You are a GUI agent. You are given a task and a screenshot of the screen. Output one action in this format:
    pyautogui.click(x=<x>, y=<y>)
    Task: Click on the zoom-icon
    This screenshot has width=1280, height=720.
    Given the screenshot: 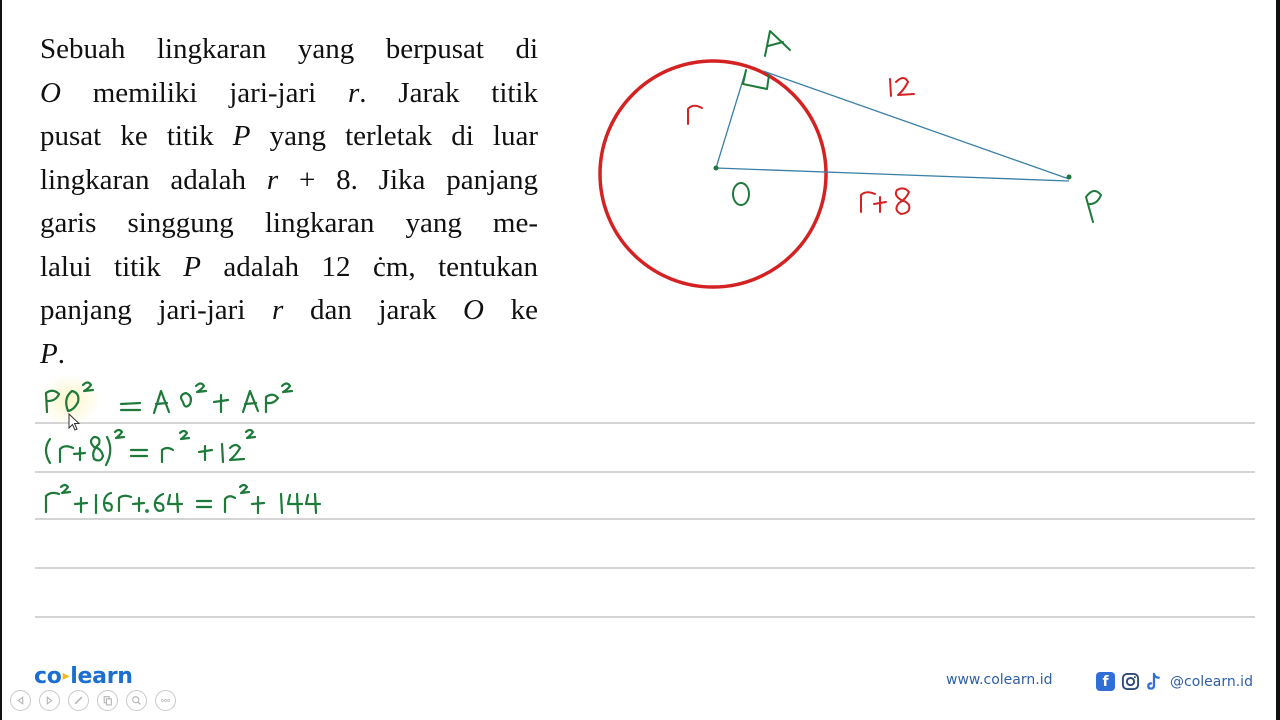 What is the action you would take?
    pyautogui.click(x=136, y=700)
    